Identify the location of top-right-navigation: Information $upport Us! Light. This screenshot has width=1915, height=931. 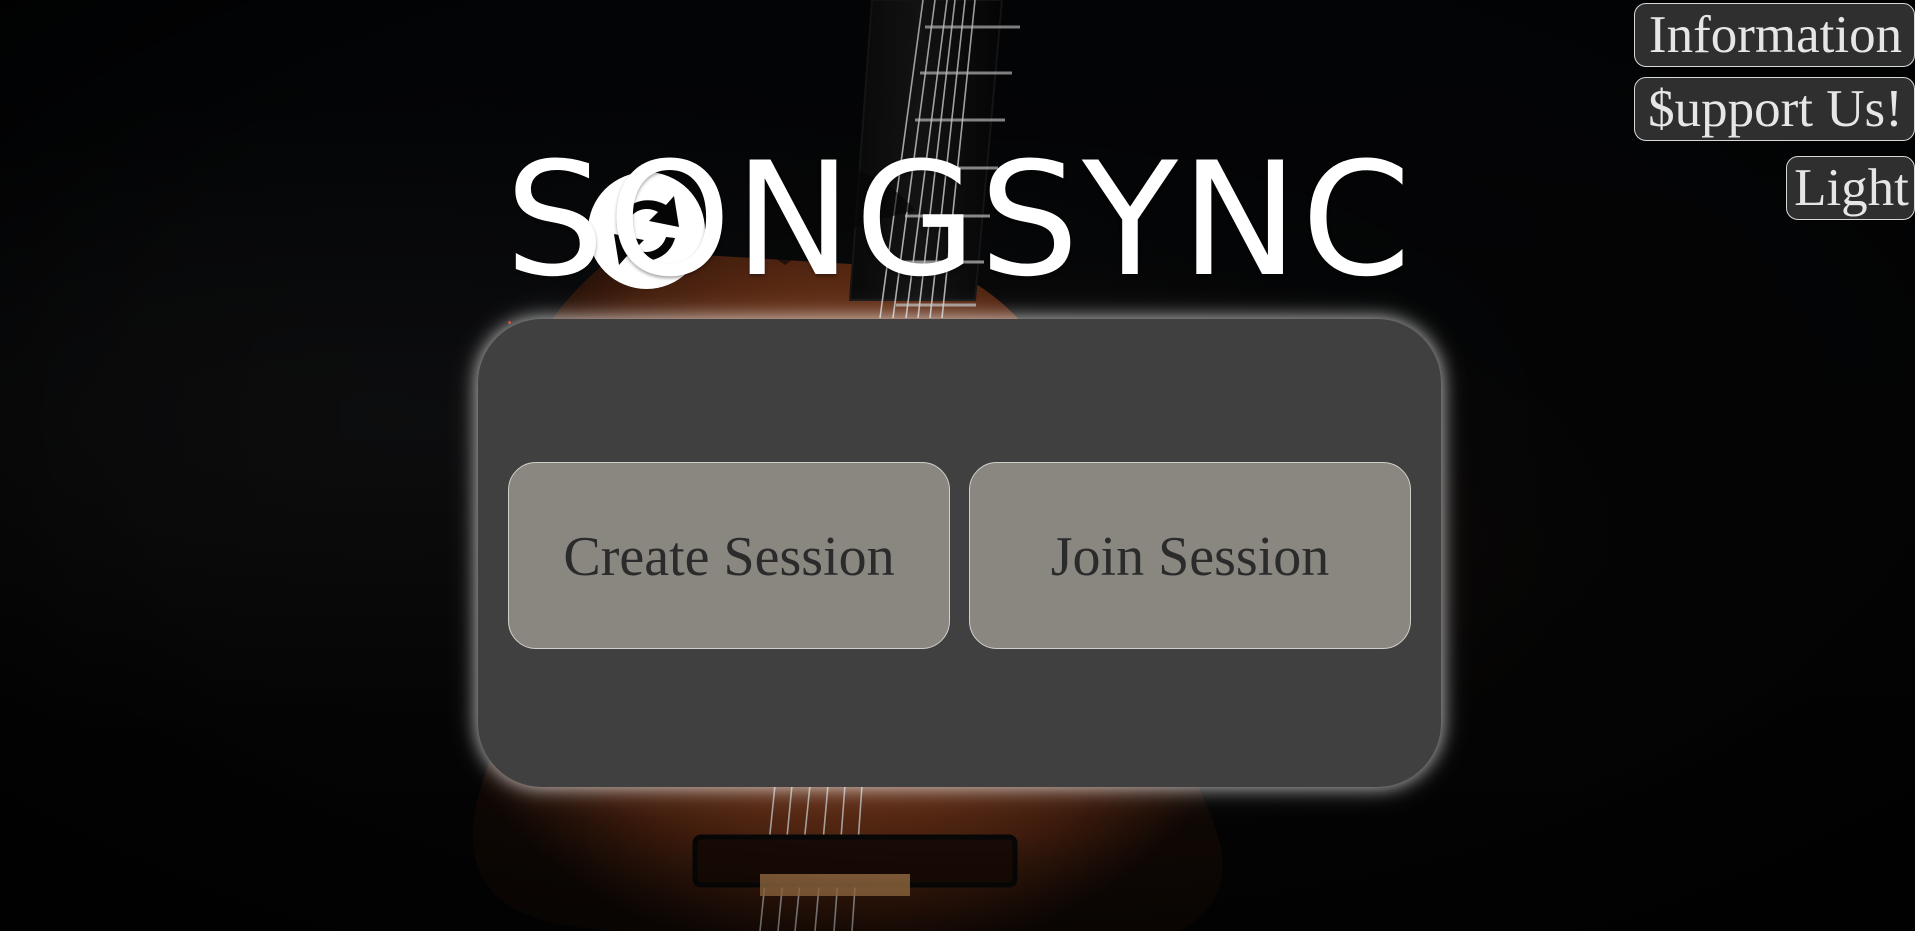
(1770, 115).